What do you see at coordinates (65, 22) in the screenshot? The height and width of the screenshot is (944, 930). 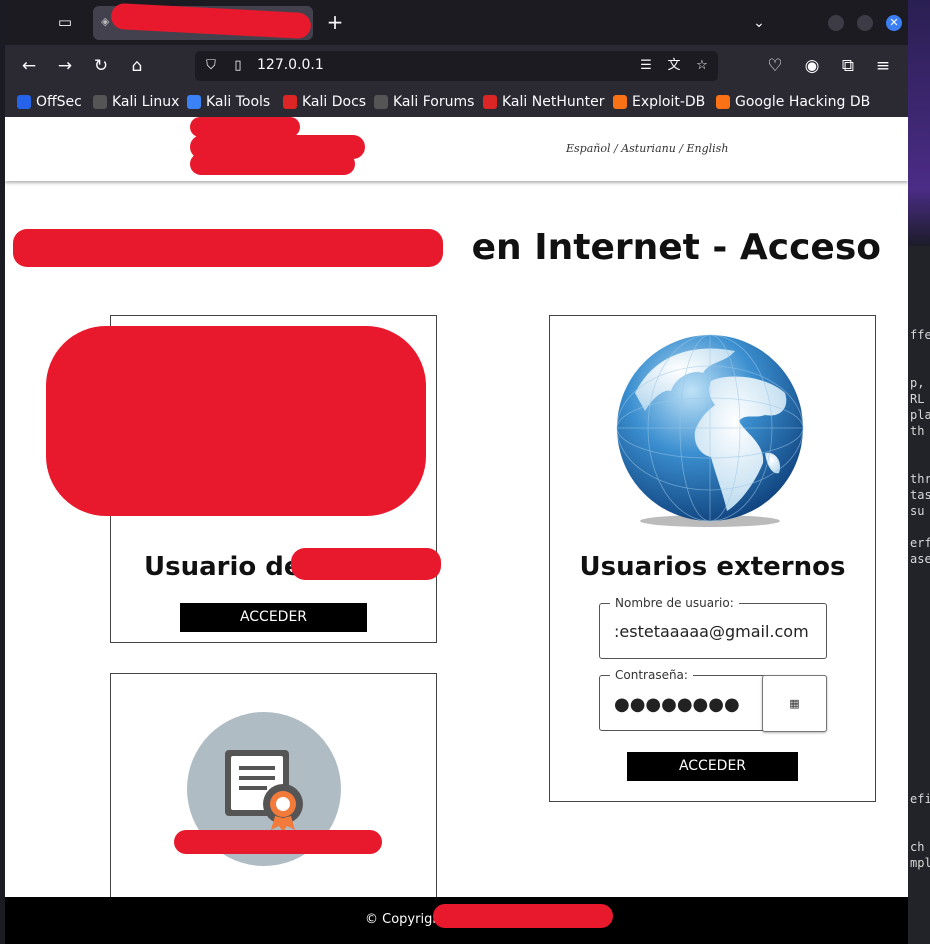 I see `firefox-view-icon: ▭` at bounding box center [65, 22].